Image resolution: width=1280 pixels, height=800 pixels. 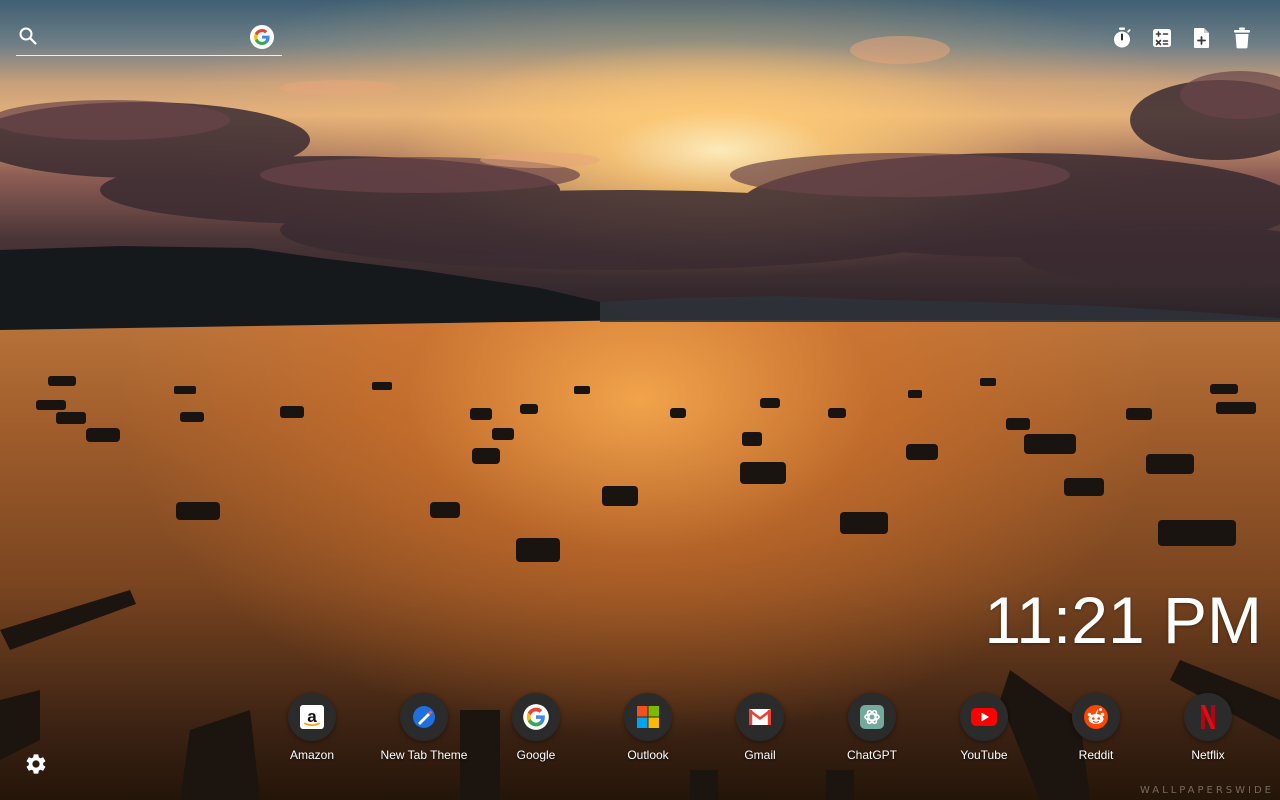 I want to click on chatgpt-icon, so click(x=872, y=717).